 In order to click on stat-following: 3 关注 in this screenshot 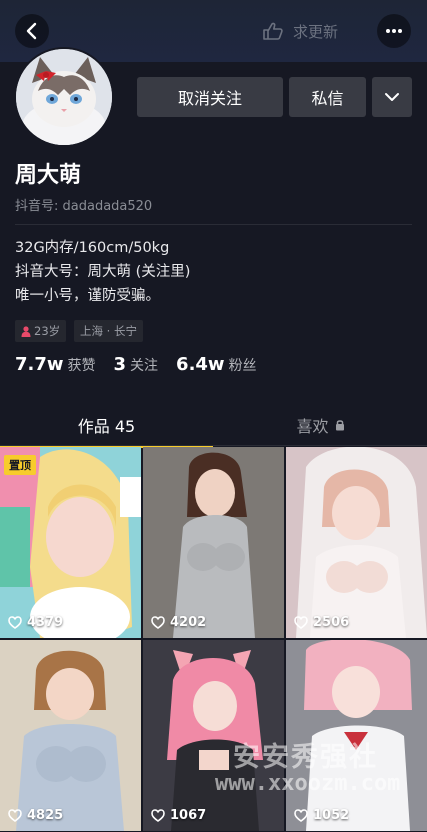, I will do `click(136, 364)`.